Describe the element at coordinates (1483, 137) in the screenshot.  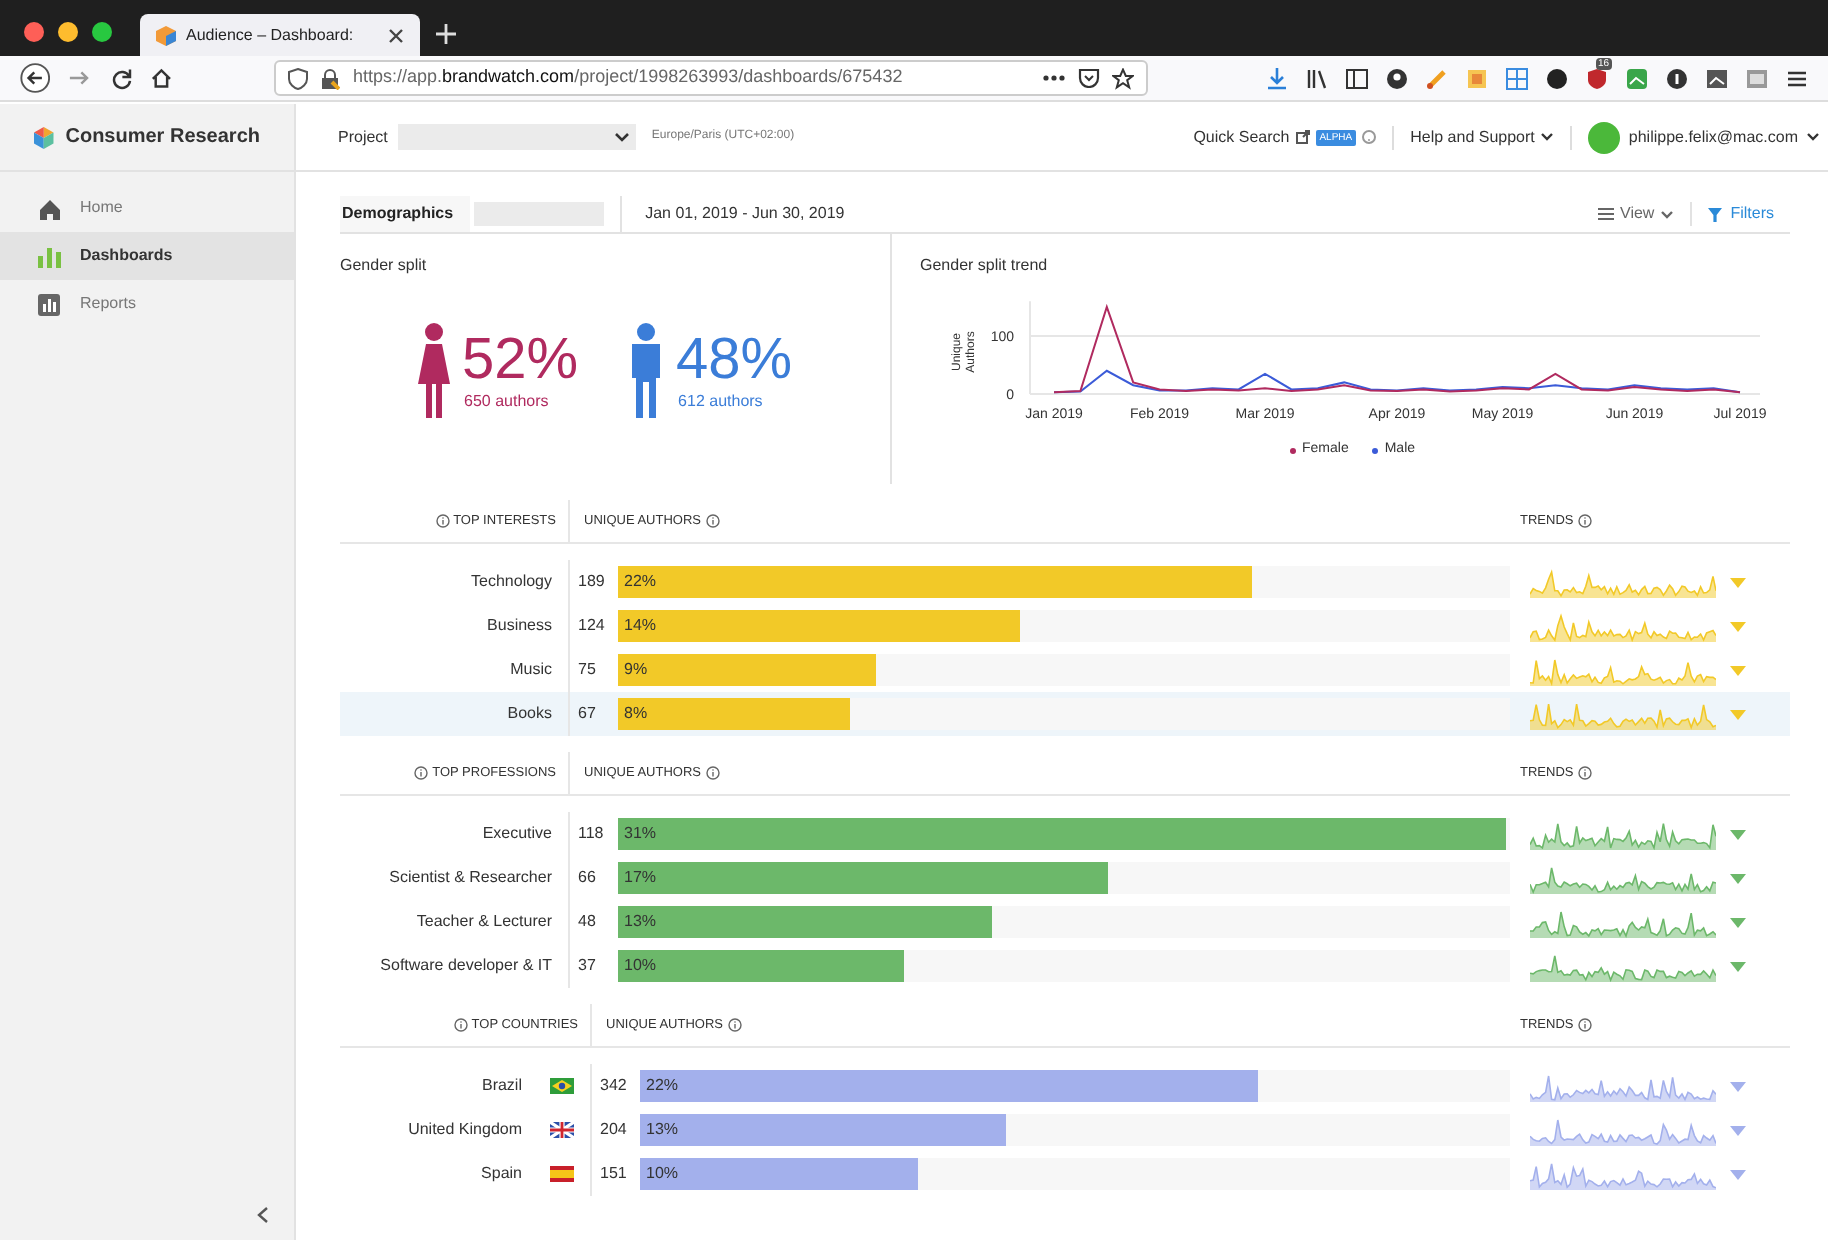
I see `help-menu: Help and Support` at that location.